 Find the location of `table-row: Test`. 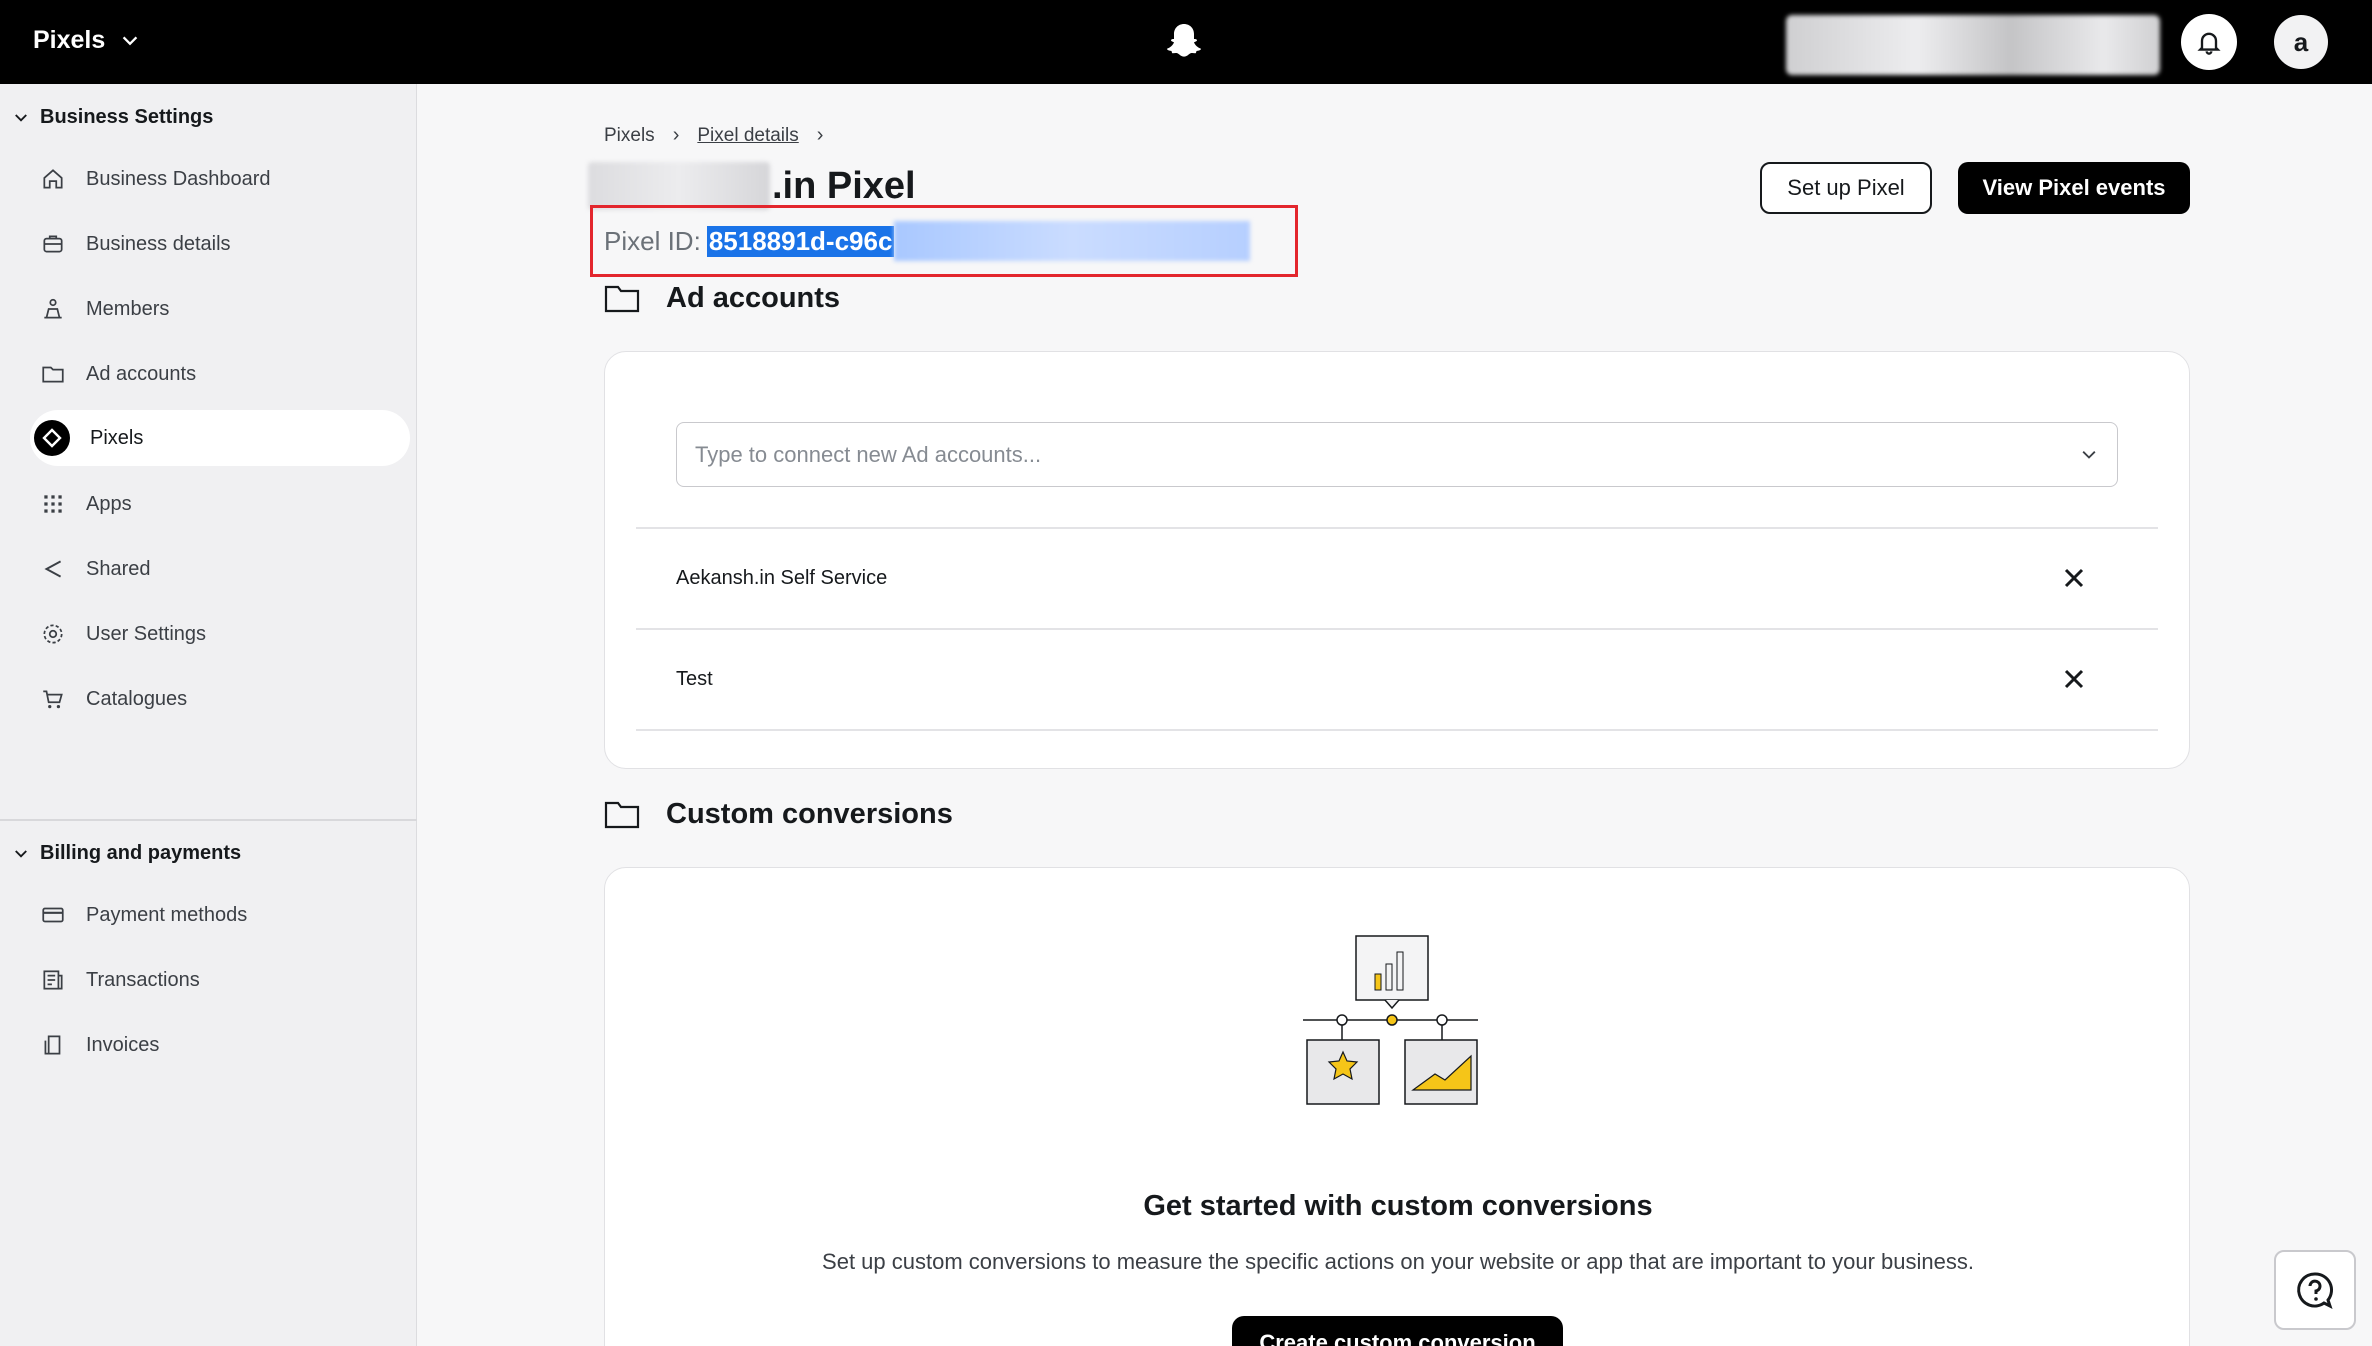

table-row: Test is located at coordinates (1397, 679).